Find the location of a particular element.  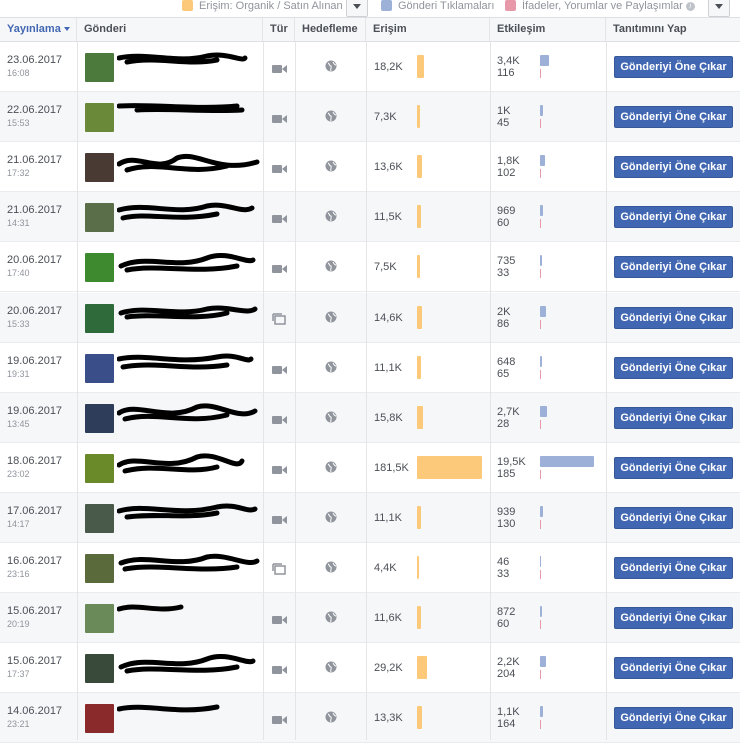

info-icon: i is located at coordinates (690, 6).